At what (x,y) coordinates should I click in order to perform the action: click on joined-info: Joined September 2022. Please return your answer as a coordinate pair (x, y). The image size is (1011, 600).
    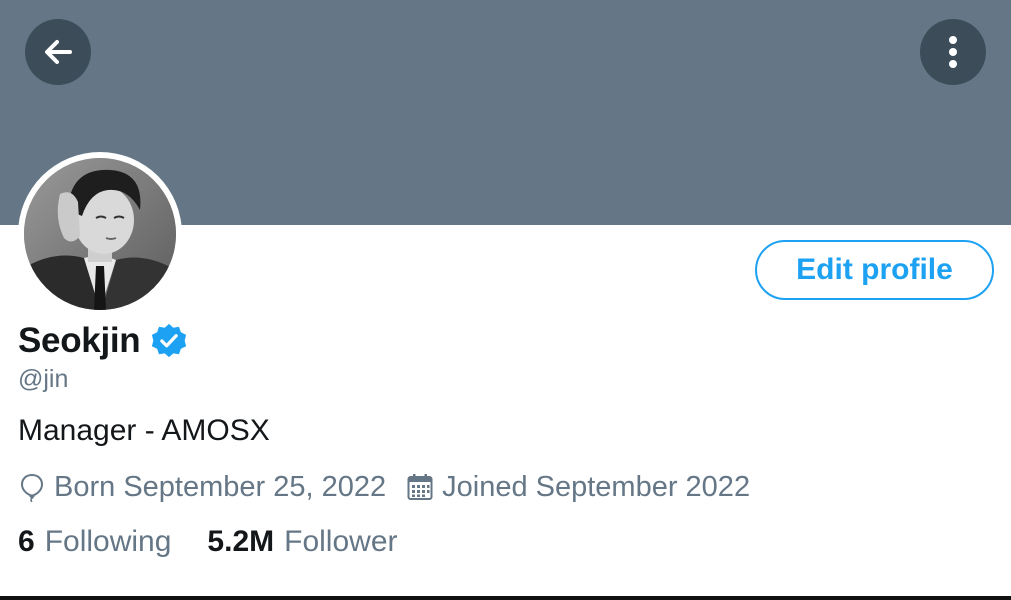
    Looking at the image, I should click on (578, 487).